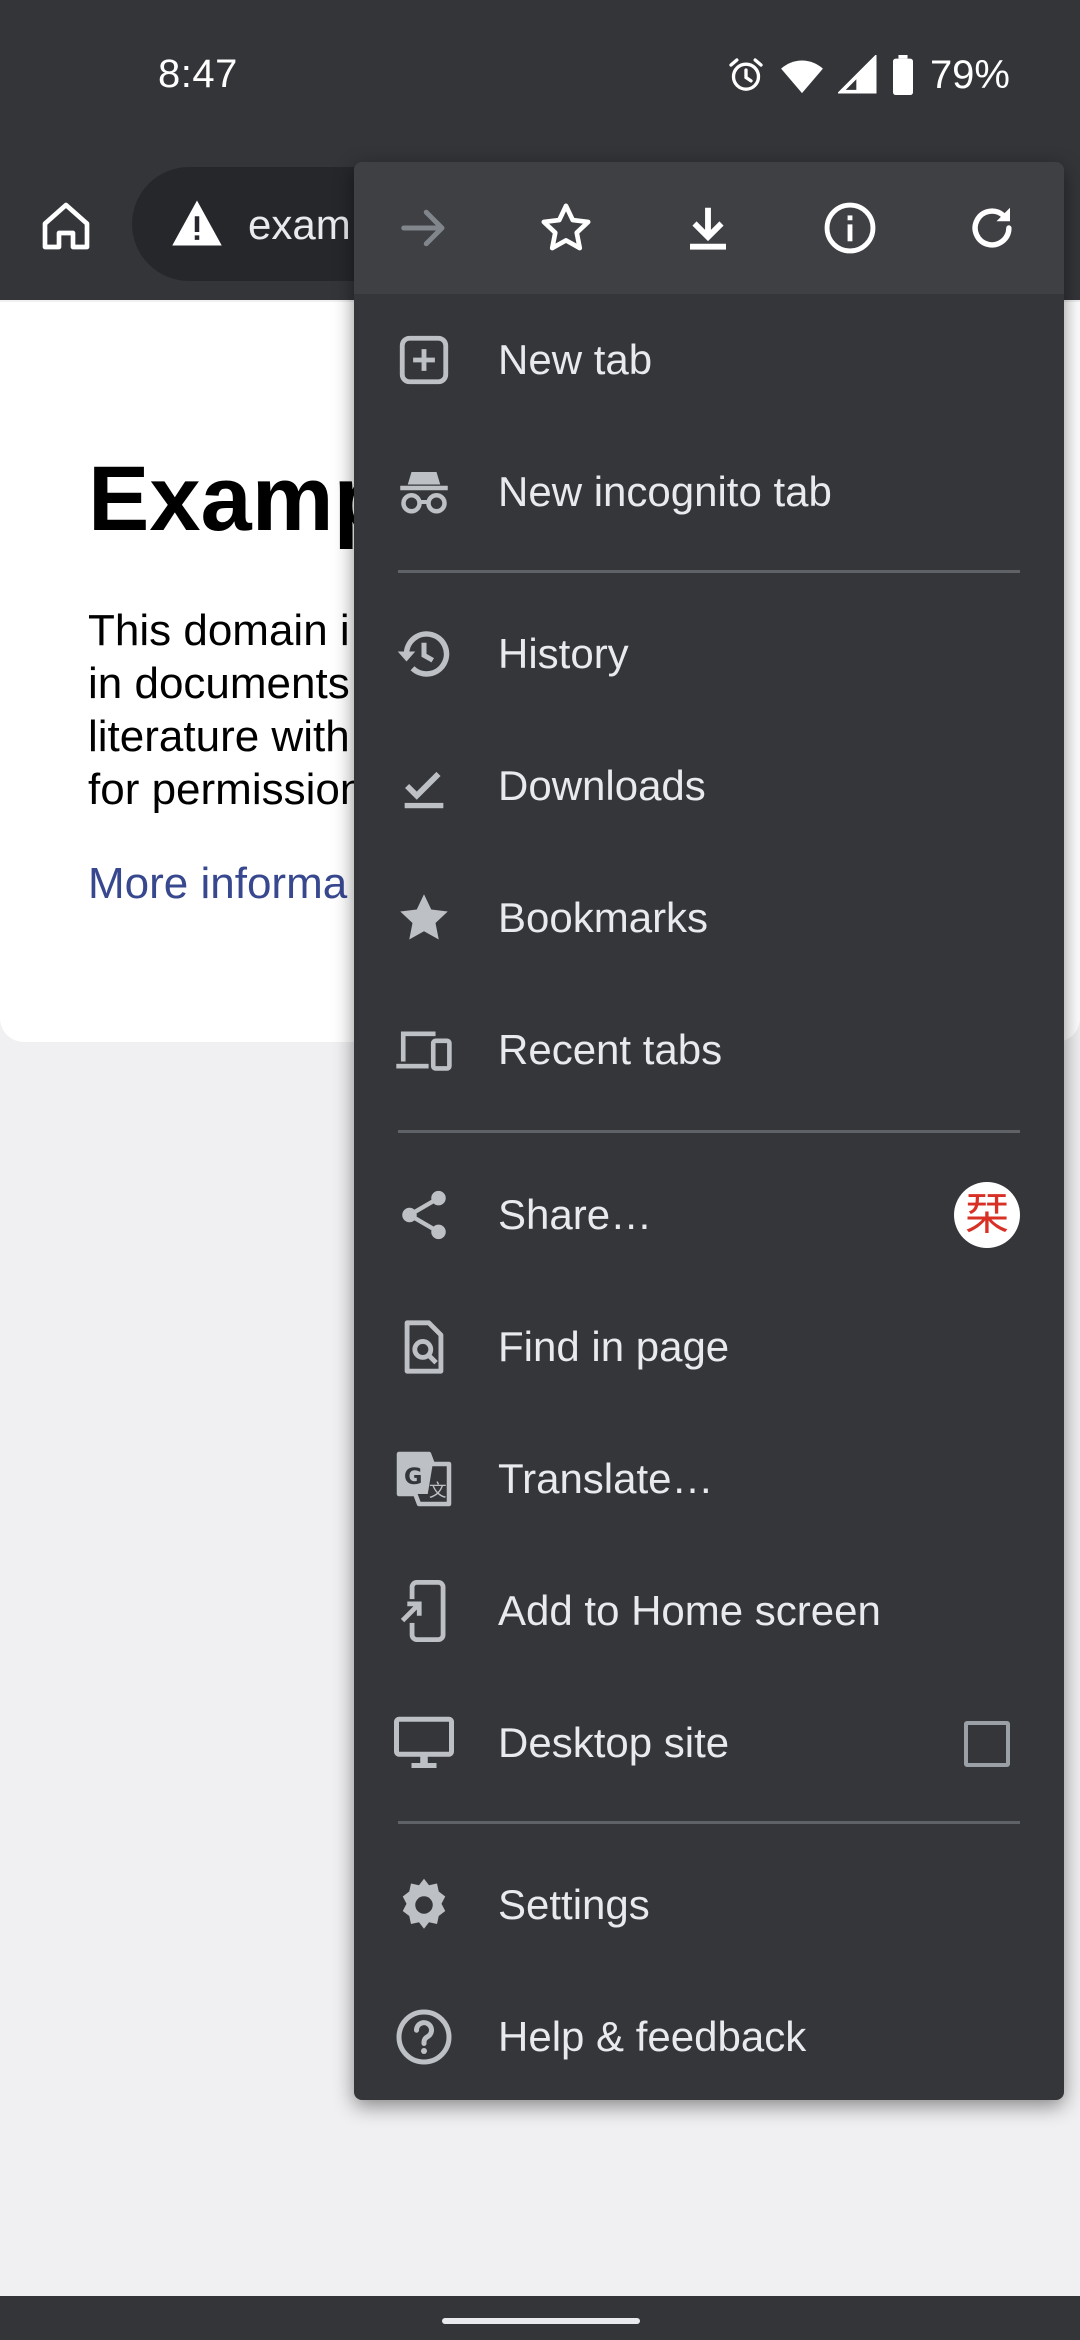  I want to click on refresh-icon, so click(992, 227).